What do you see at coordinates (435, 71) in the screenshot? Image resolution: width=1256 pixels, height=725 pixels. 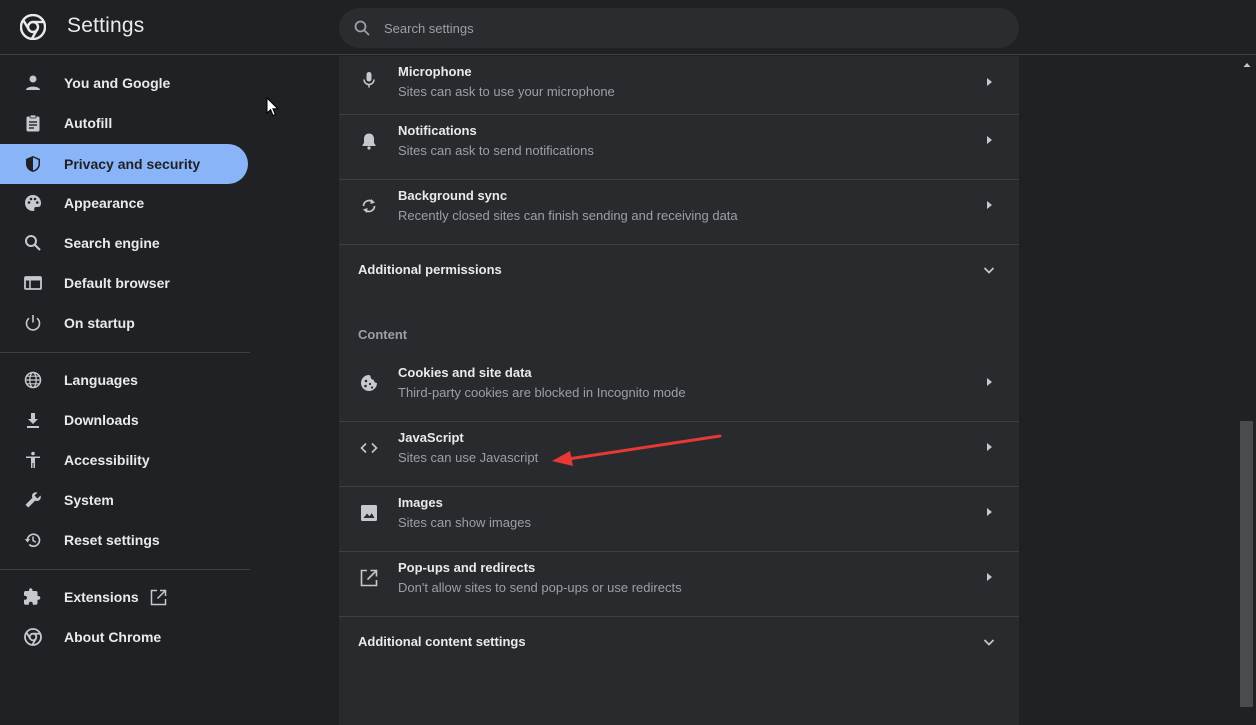 I see `row-title: Microphone` at bounding box center [435, 71].